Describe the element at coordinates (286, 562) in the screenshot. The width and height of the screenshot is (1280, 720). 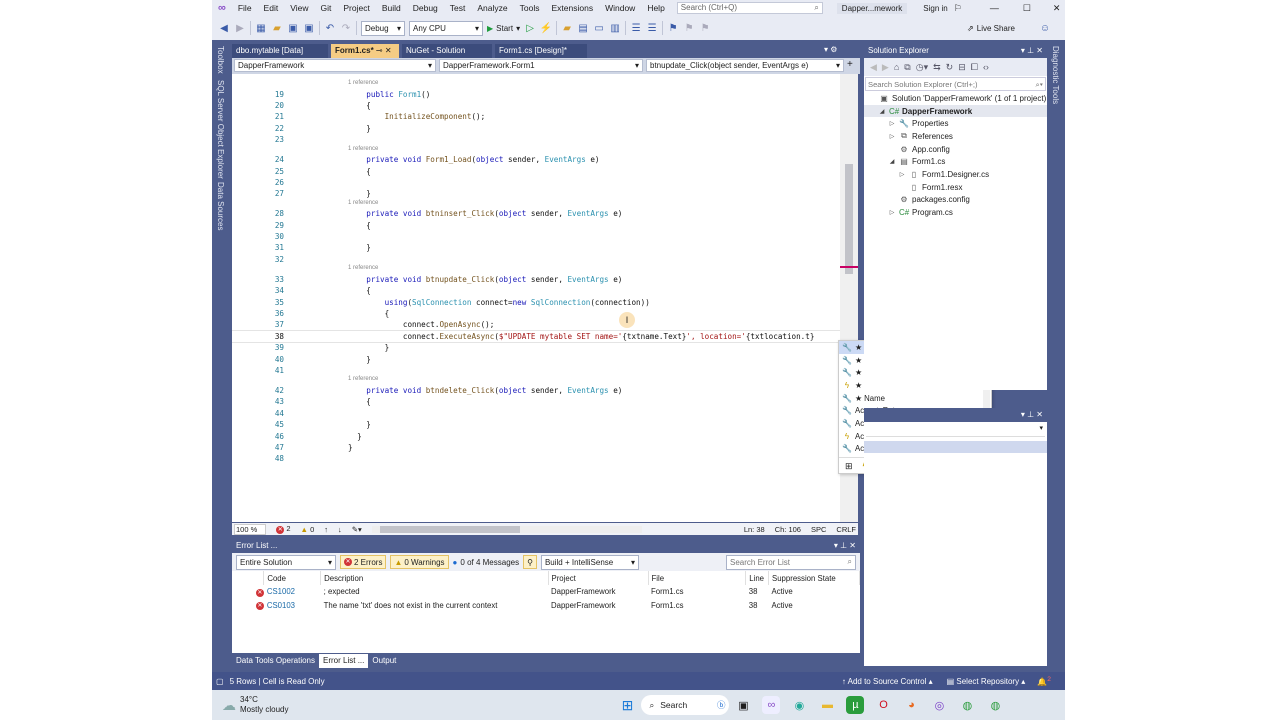
I see `scope-select: Entire Solution ▾` at that location.